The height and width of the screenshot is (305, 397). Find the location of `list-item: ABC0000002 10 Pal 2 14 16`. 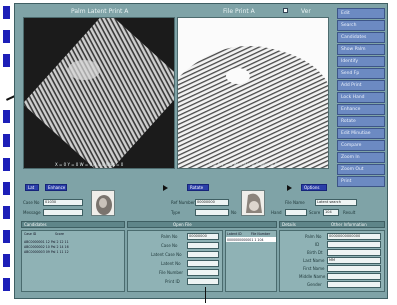

list-item: ABC0000002 10 Pal 2 14 16 is located at coordinates (46, 247).